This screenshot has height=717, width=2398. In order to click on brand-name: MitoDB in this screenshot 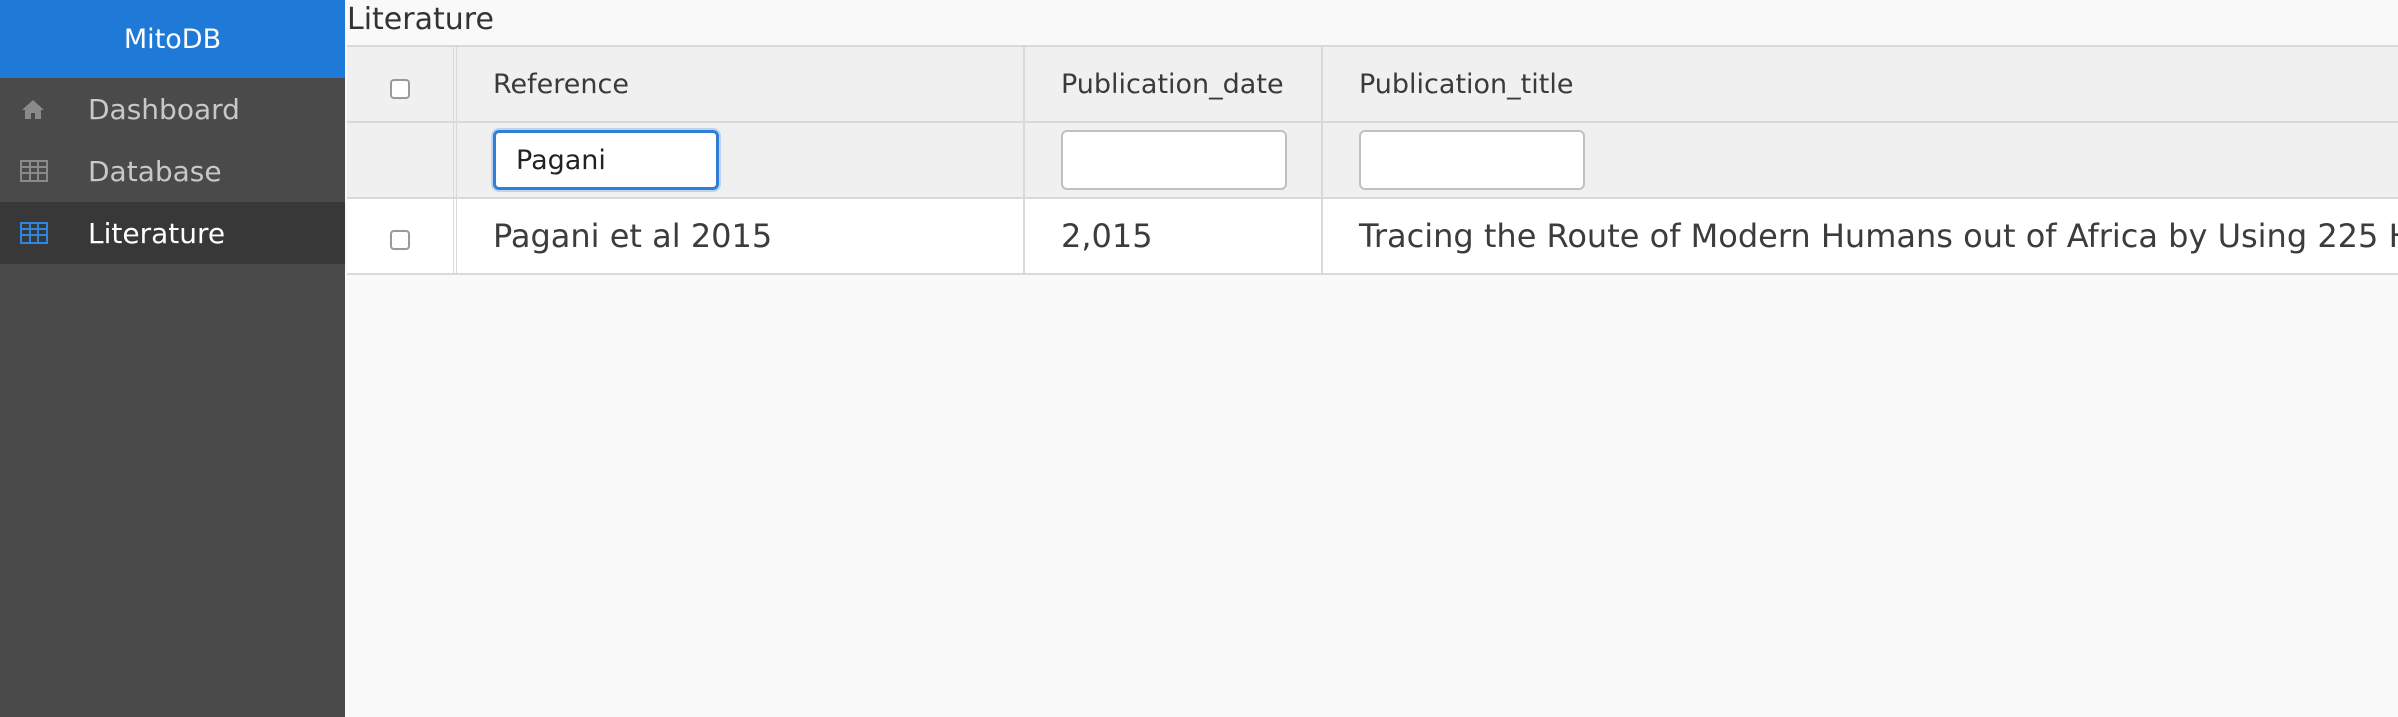, I will do `click(172, 39)`.